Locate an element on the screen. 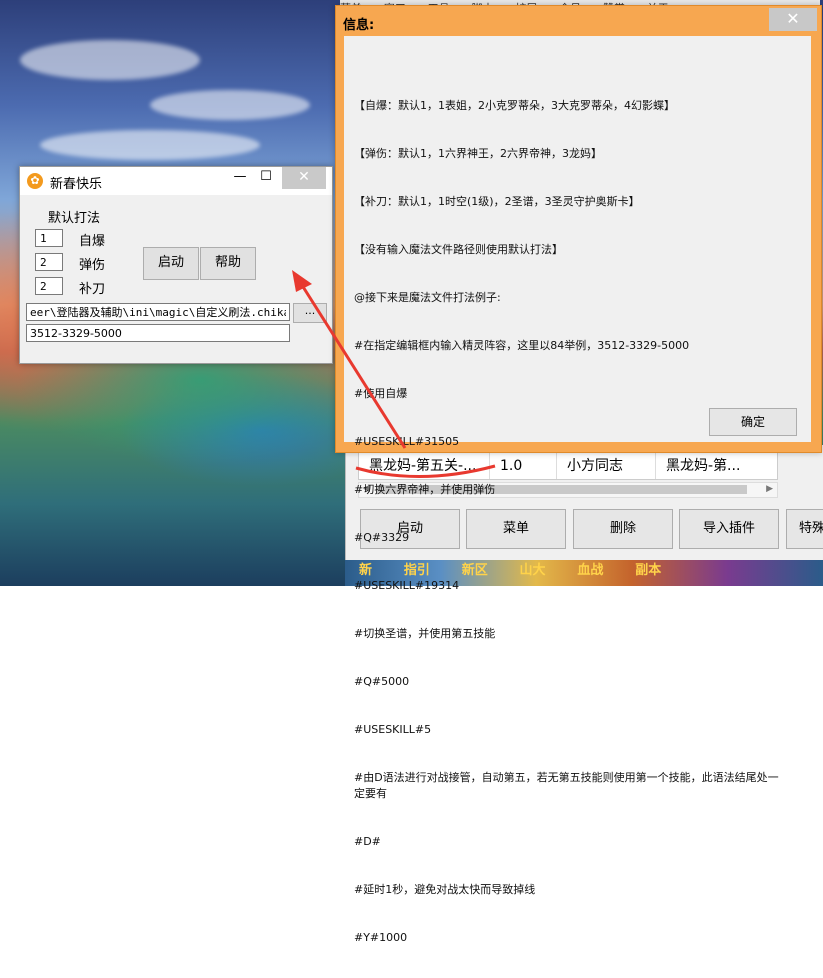  message-line: #USESKILL#5 is located at coordinates (393, 729).